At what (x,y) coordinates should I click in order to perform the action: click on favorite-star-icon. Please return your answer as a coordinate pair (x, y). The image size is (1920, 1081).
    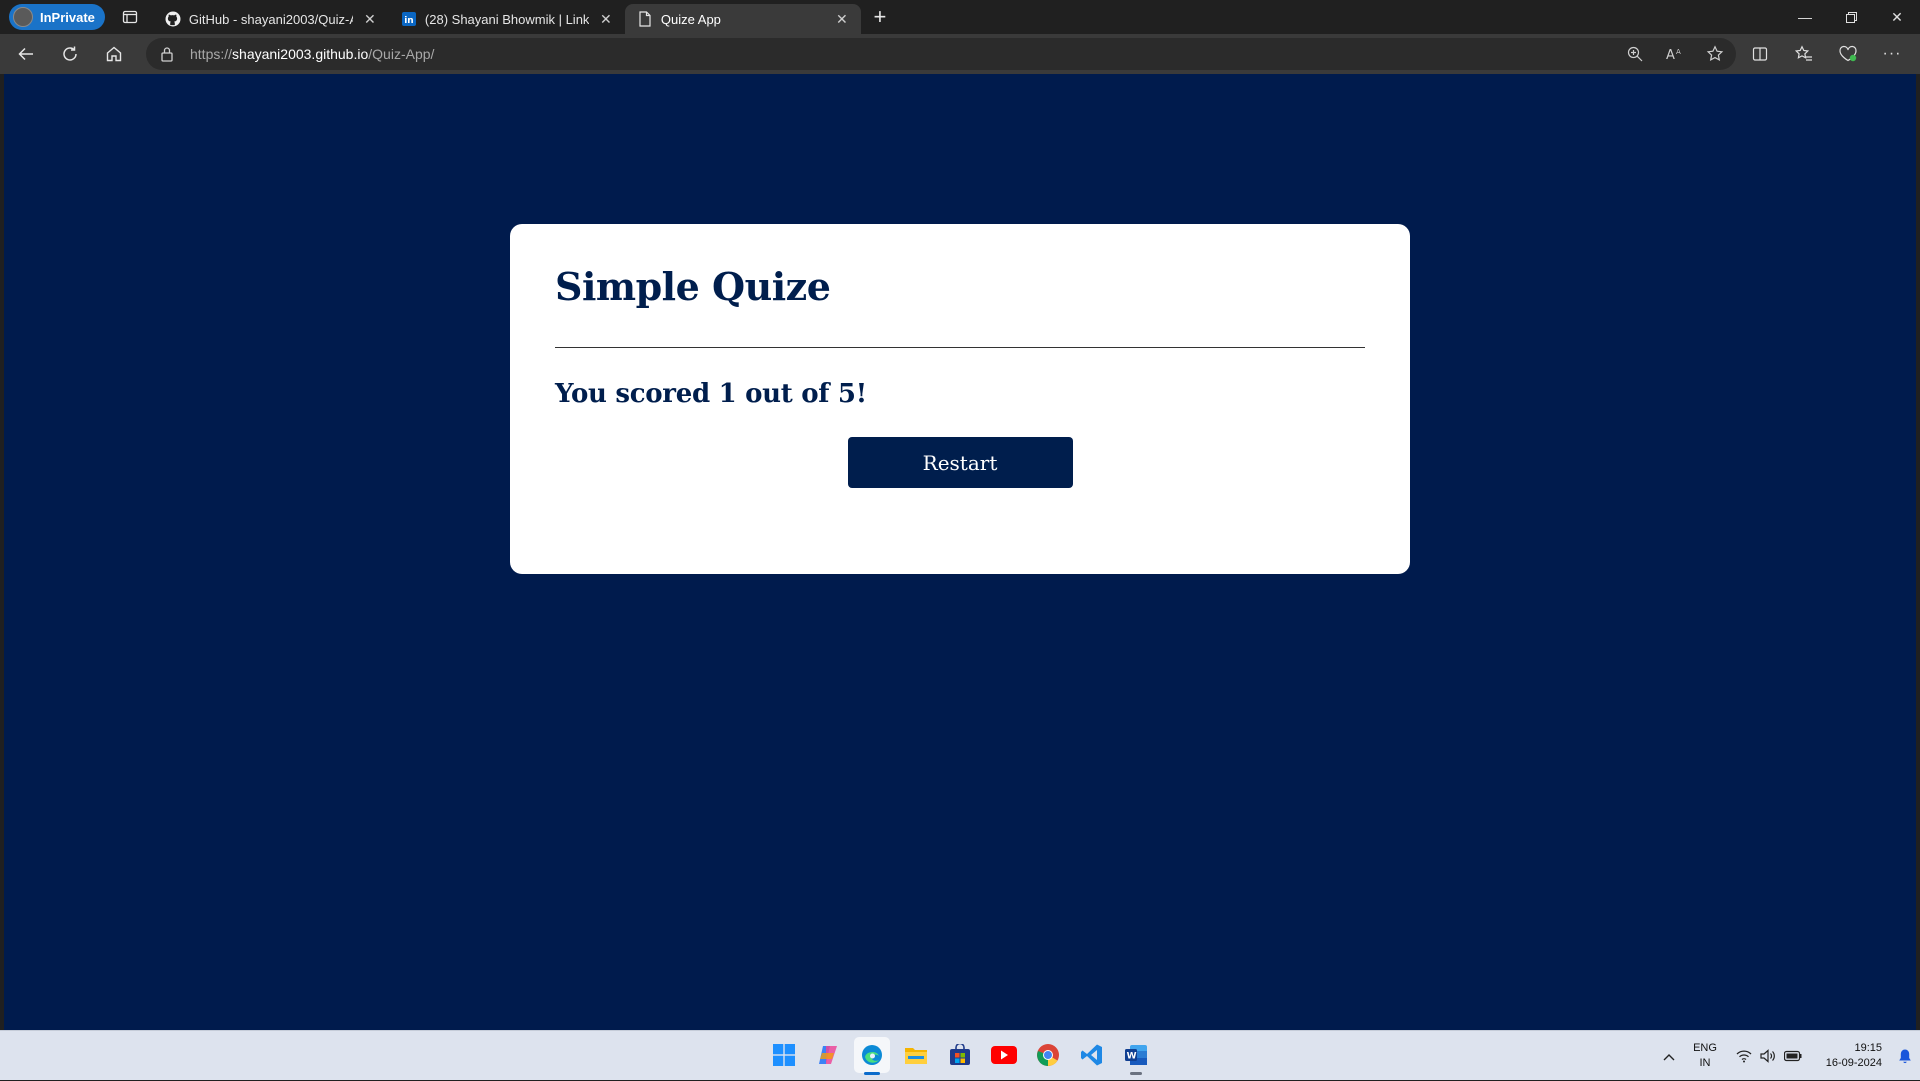
    Looking at the image, I should click on (1715, 54).